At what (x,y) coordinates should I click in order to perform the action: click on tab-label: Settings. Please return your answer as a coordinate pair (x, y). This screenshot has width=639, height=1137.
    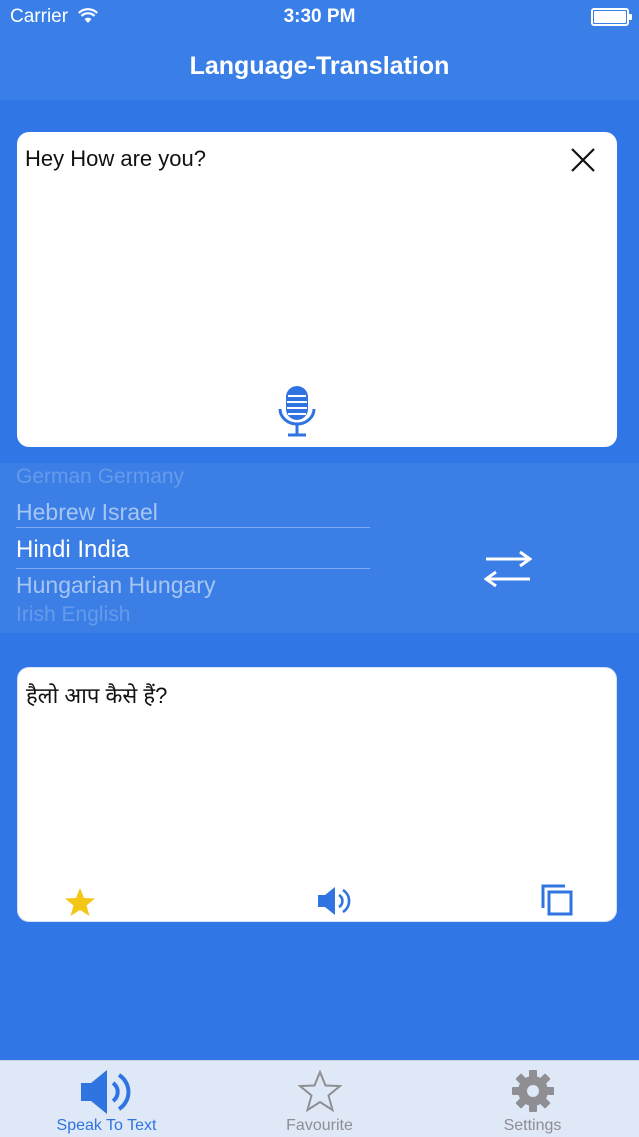
    Looking at the image, I should click on (532, 1125).